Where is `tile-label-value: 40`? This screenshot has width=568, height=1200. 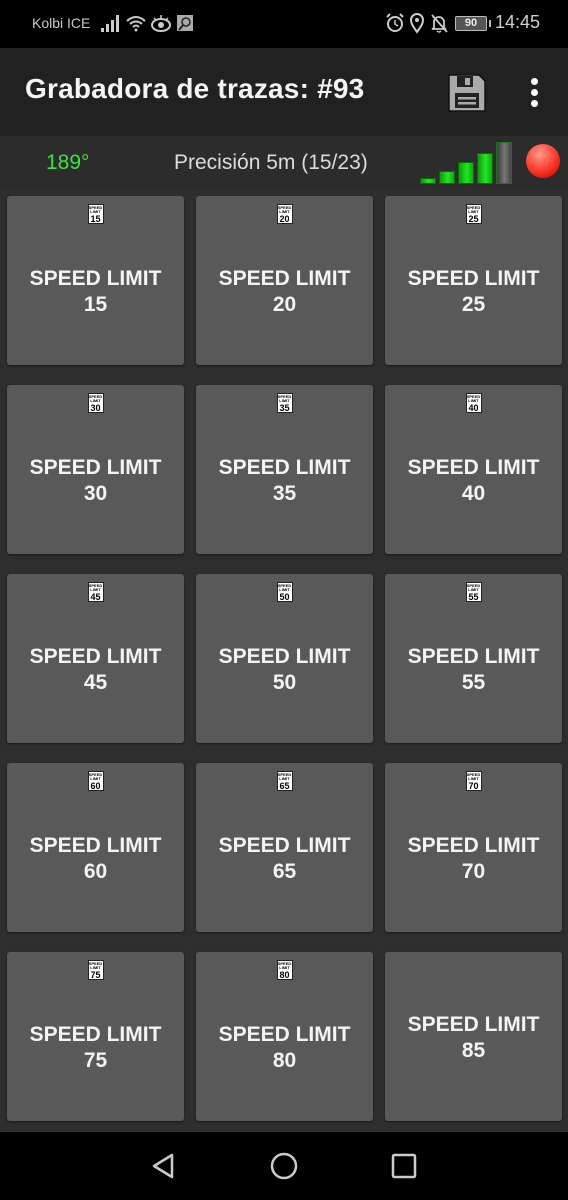
tile-label-value: 40 is located at coordinates (473, 493).